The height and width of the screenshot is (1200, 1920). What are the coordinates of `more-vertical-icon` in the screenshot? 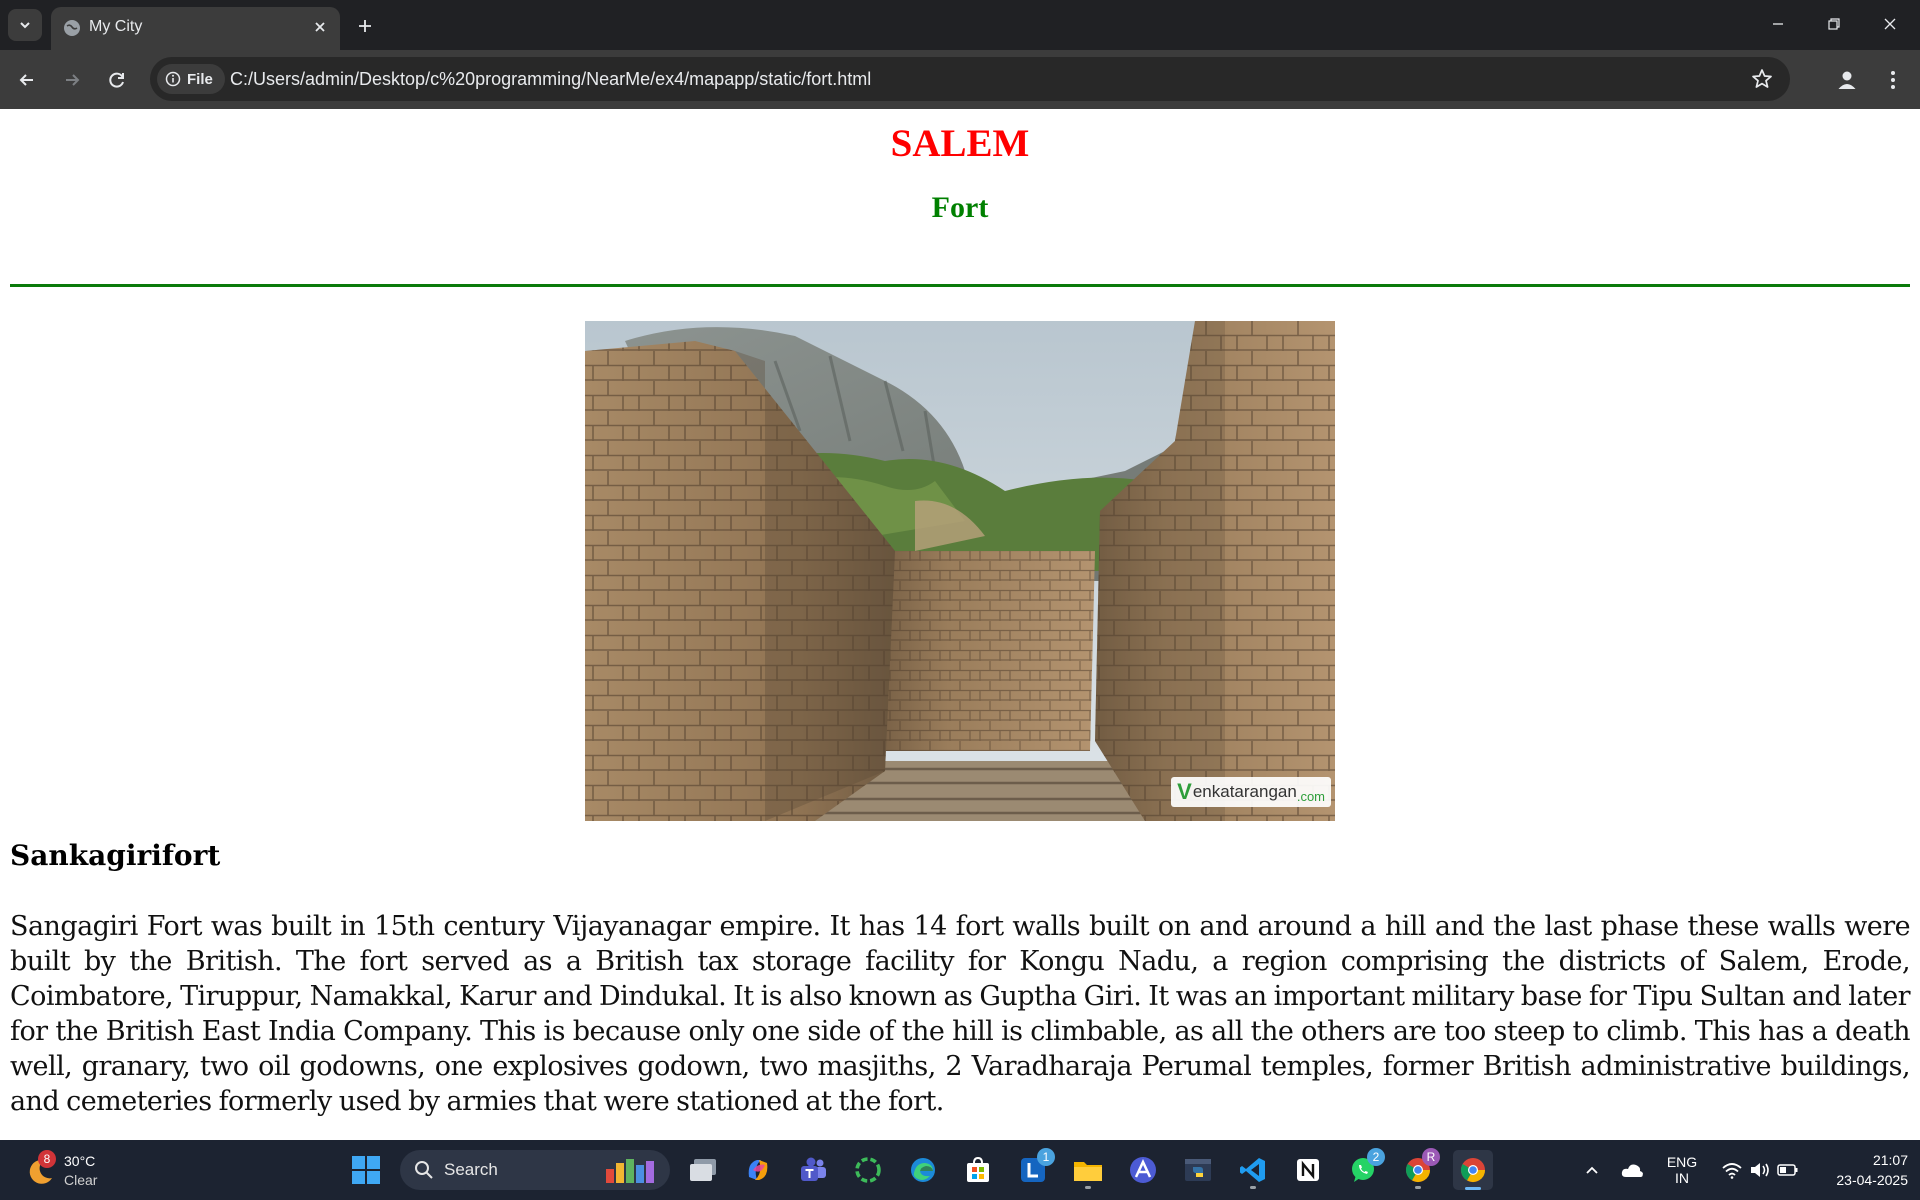 It's located at (1893, 80).